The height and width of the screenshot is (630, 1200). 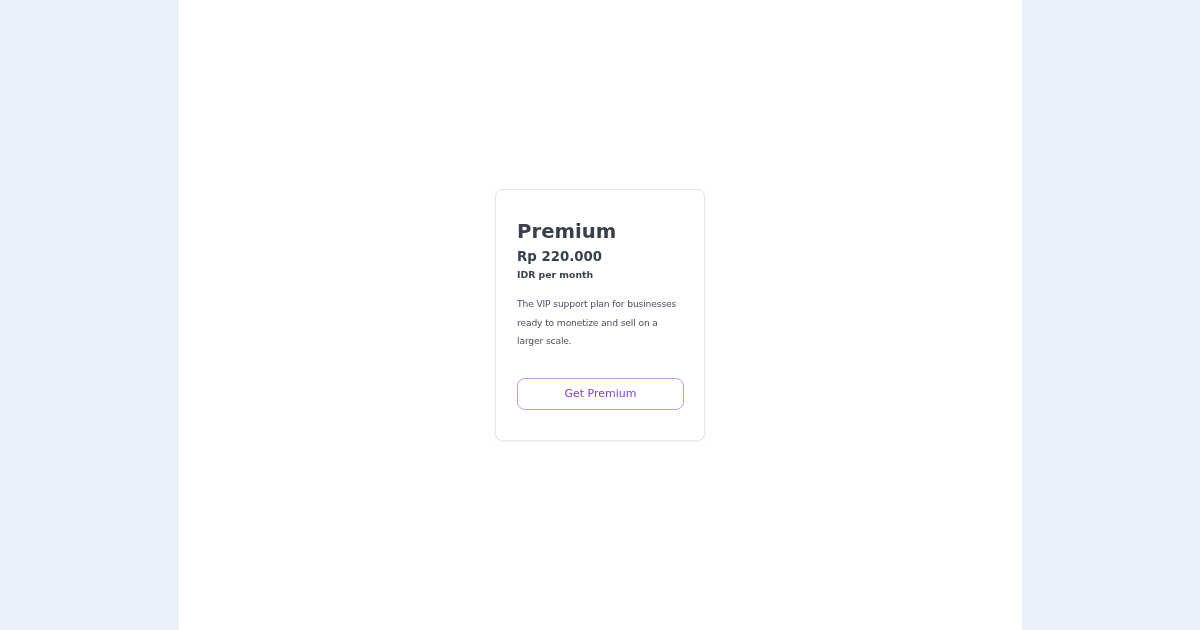 I want to click on get-premium-button: Get Premium, so click(x=600, y=393).